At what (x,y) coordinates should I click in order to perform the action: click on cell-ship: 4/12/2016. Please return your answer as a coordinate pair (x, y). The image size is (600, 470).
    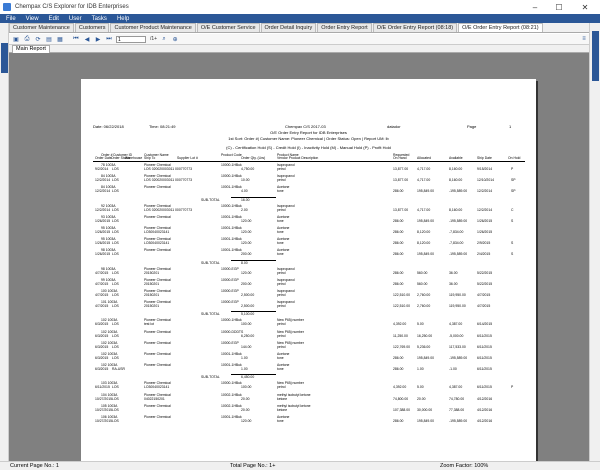
    Looking at the image, I should click on (485, 421).